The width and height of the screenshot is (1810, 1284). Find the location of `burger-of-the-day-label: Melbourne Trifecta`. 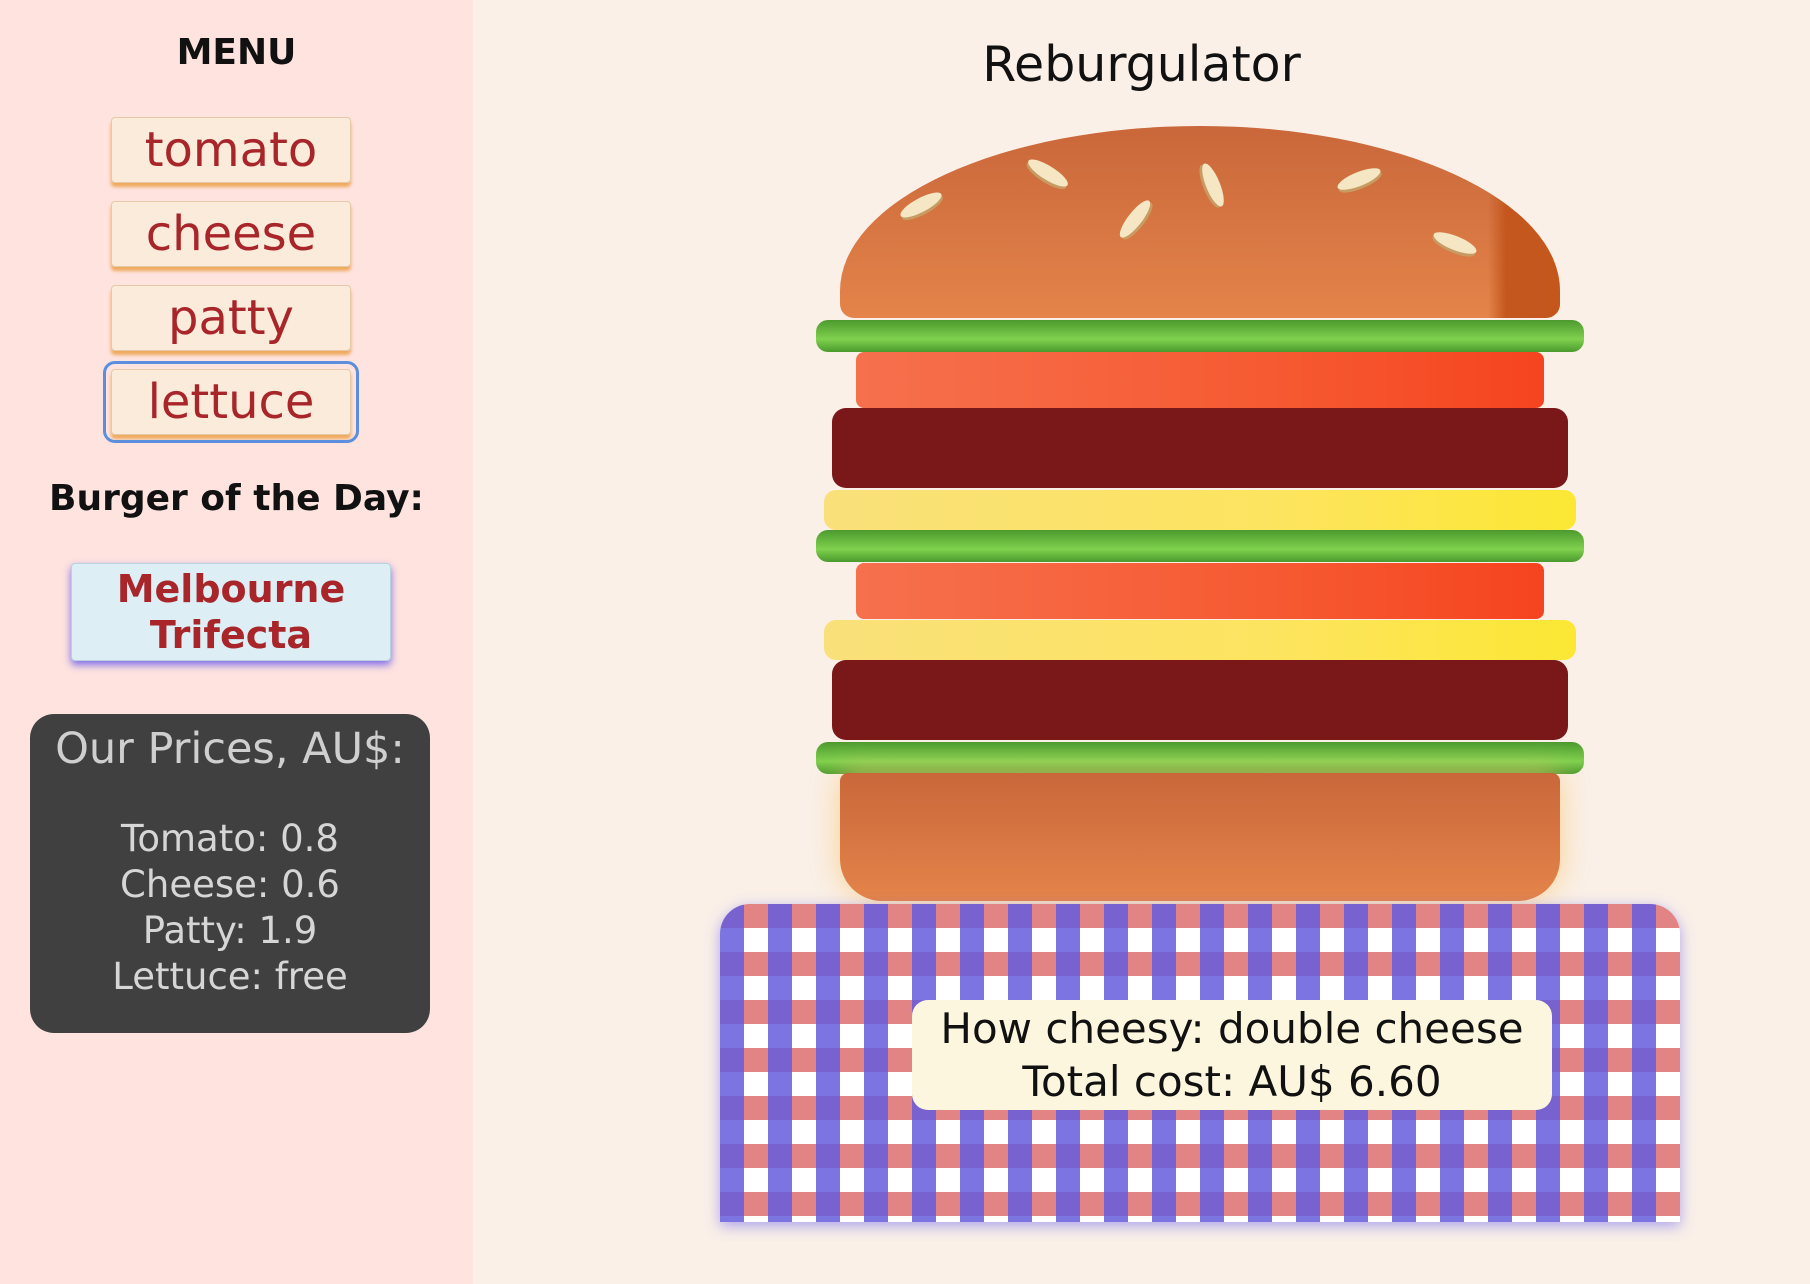

burger-of-the-day-label: Melbourne Trifecta is located at coordinates (231, 612).